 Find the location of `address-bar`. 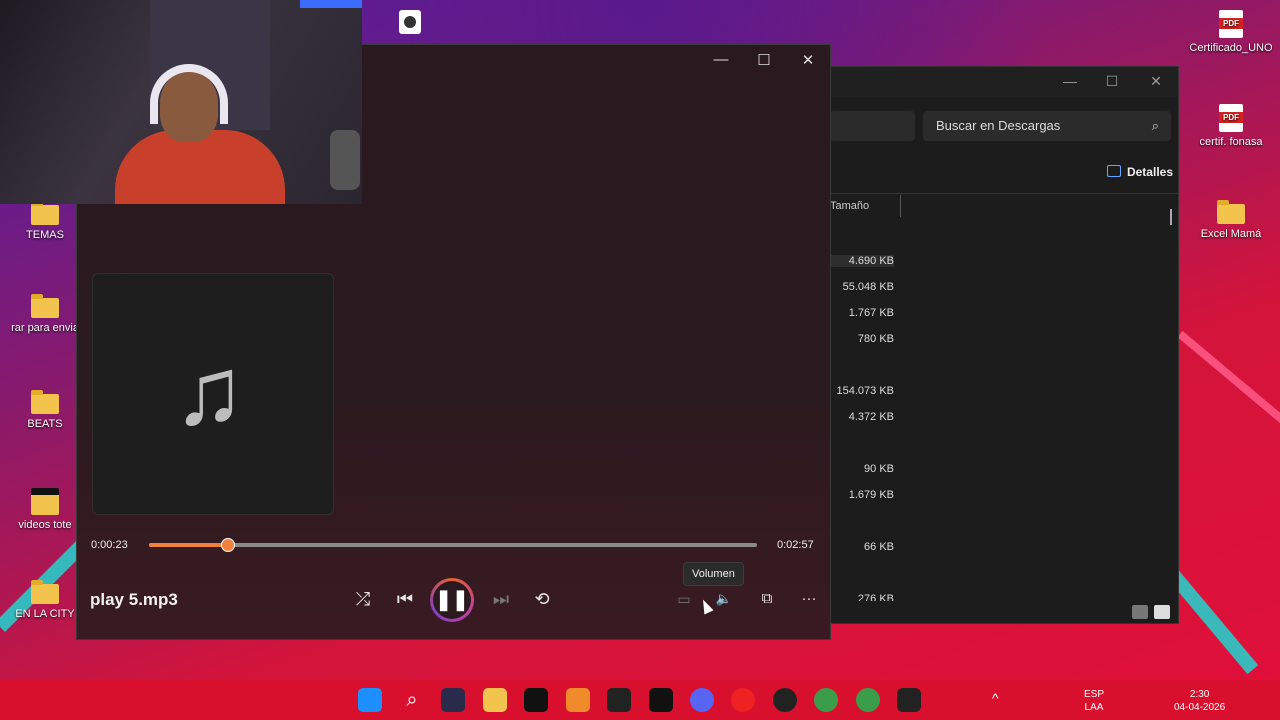

address-bar is located at coordinates (872, 126).